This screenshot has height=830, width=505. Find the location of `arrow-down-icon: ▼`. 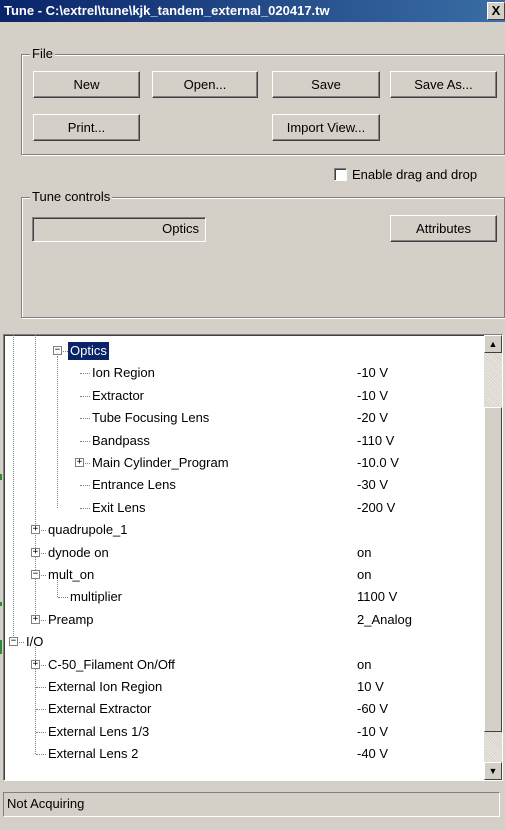

arrow-down-icon: ▼ is located at coordinates (493, 771).